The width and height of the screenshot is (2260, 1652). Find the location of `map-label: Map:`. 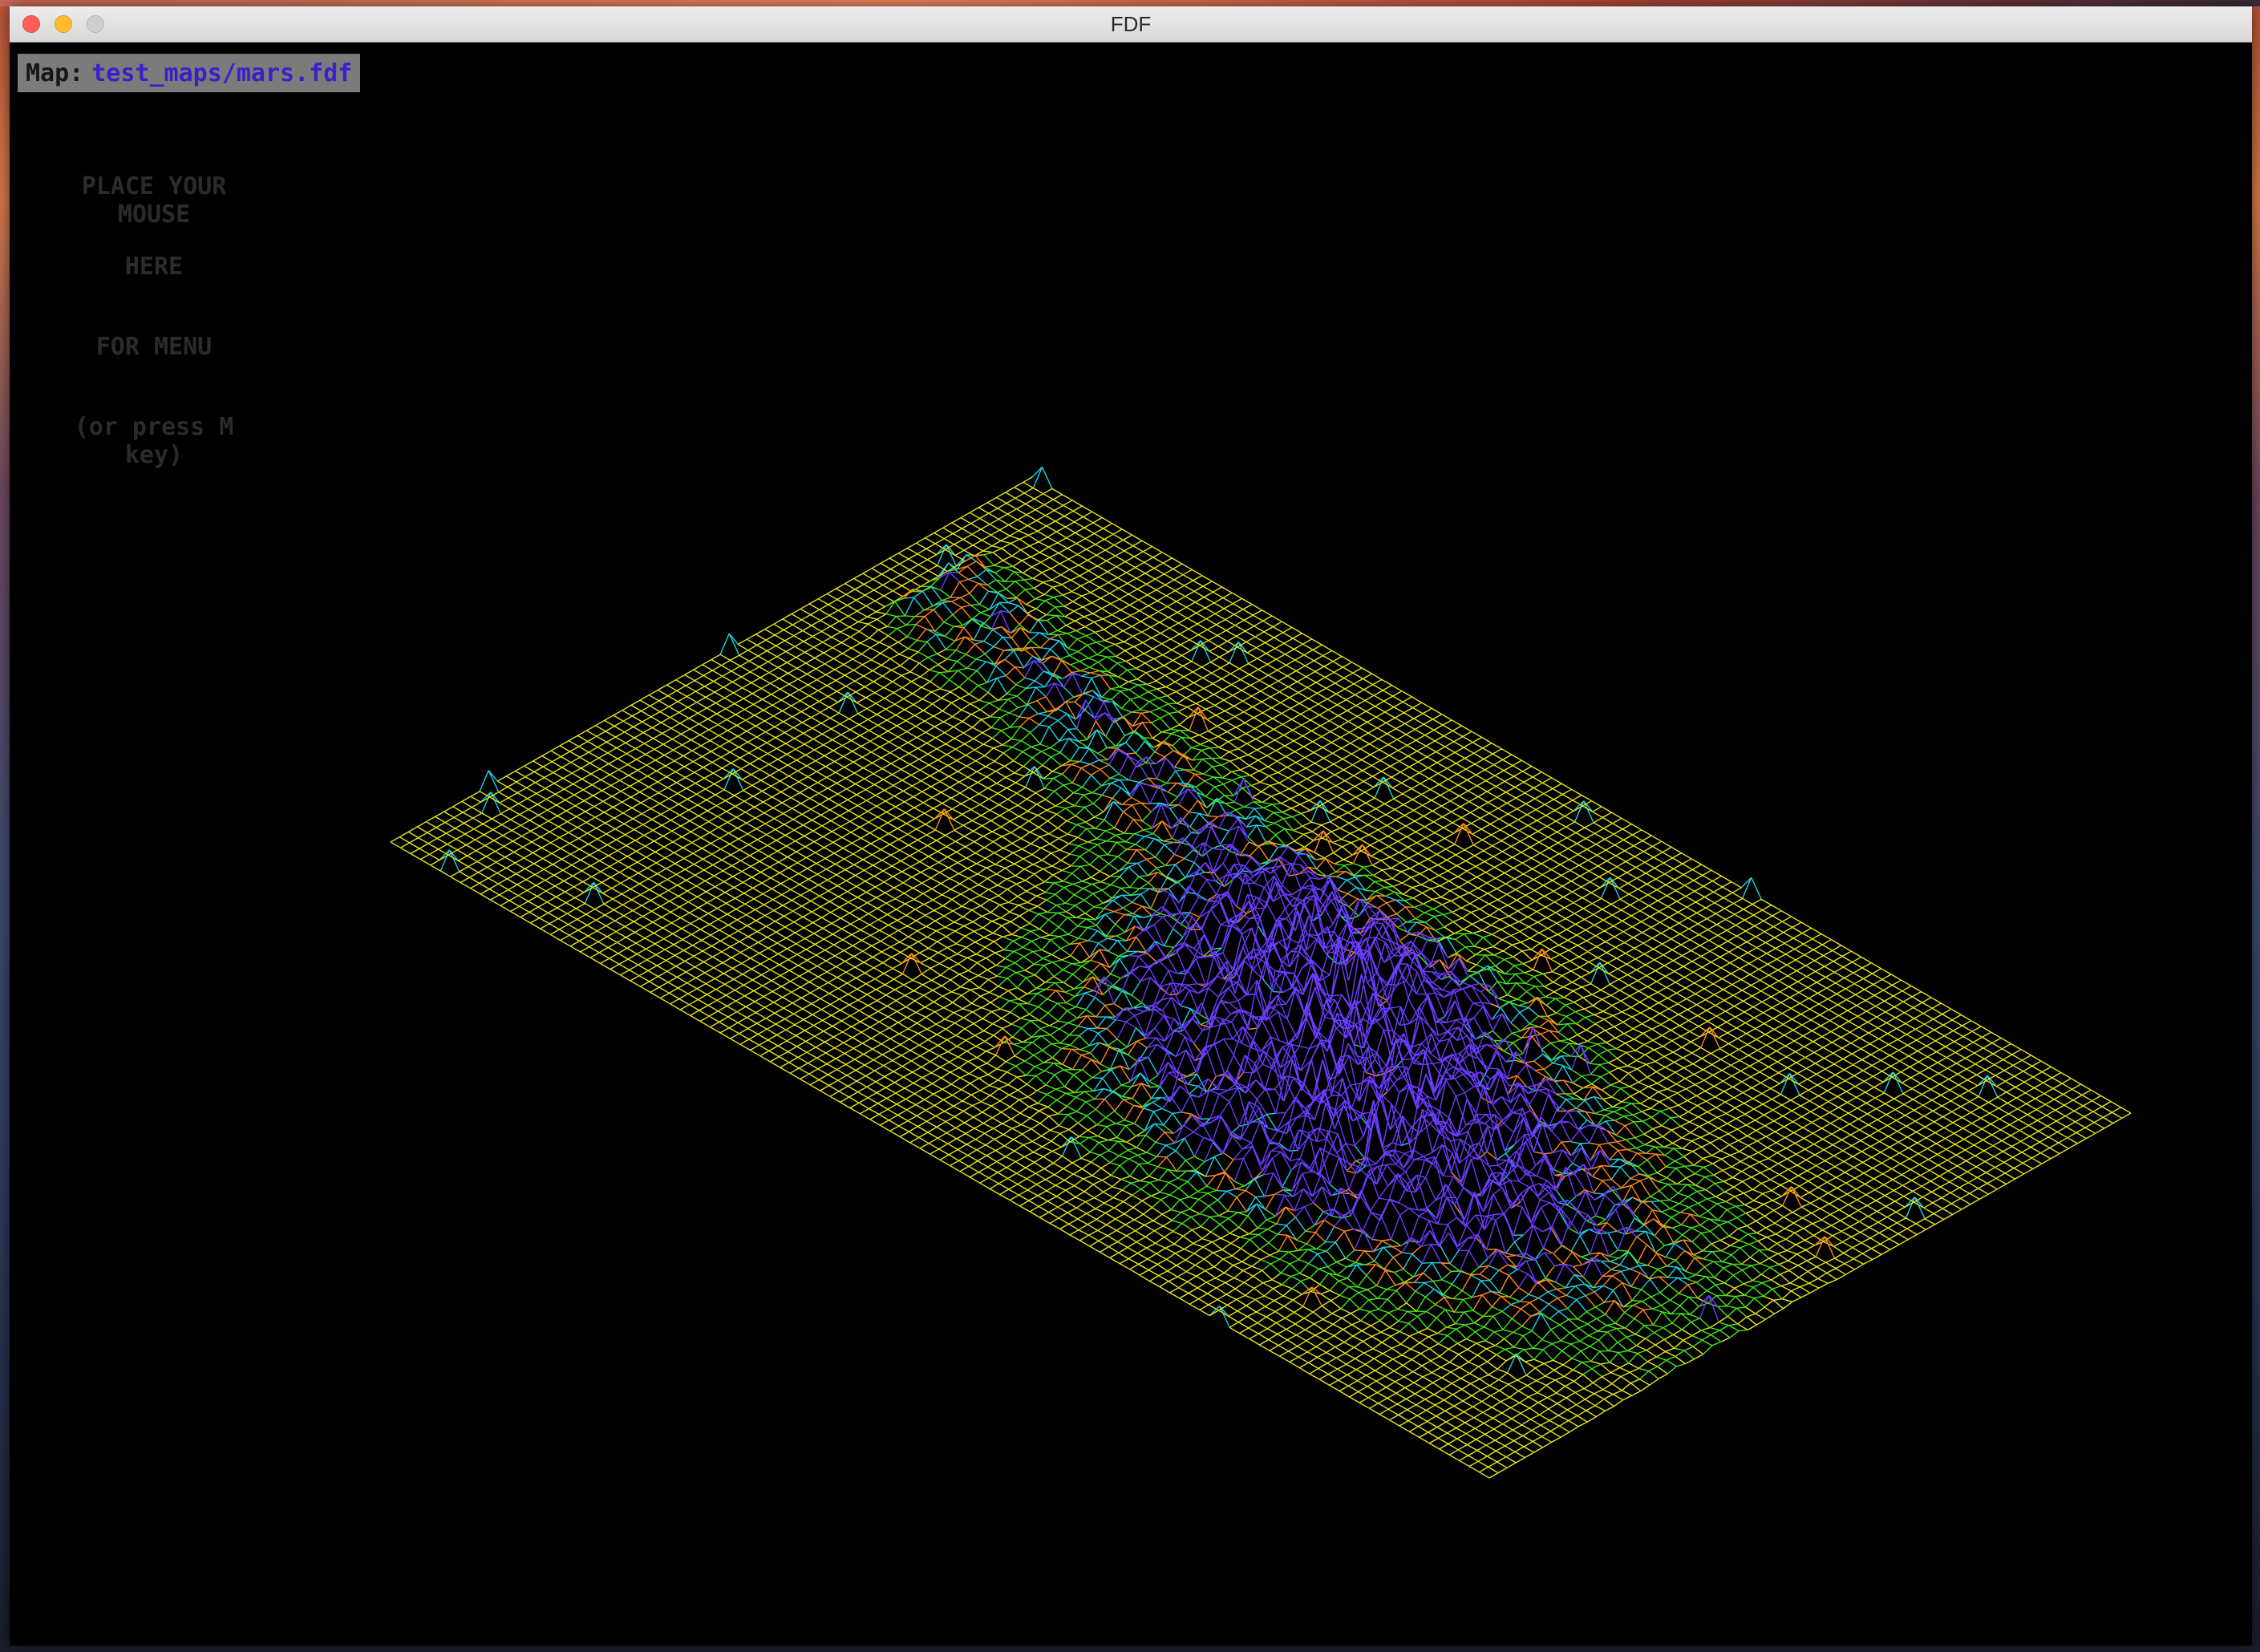

map-label: Map: is located at coordinates (55, 73).